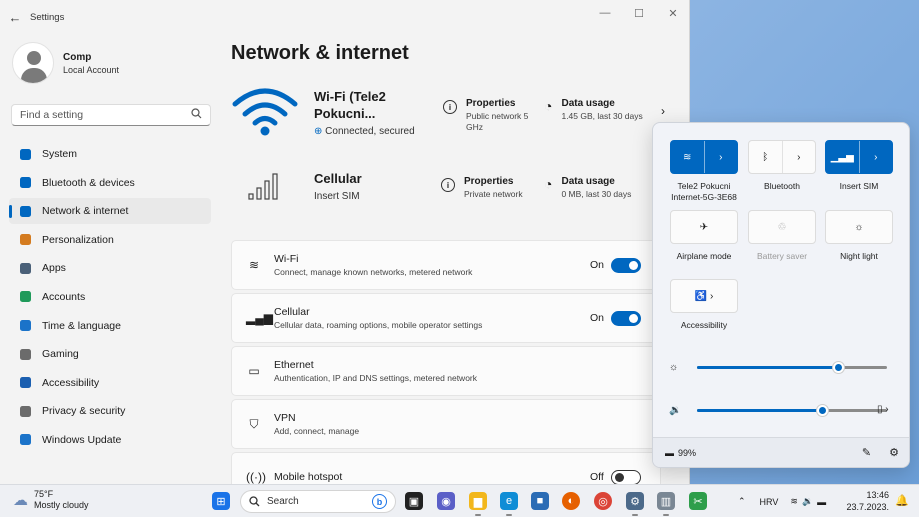  What do you see at coordinates (446, 501) in the screenshot?
I see `teams-chat-icon: ◉` at bounding box center [446, 501].